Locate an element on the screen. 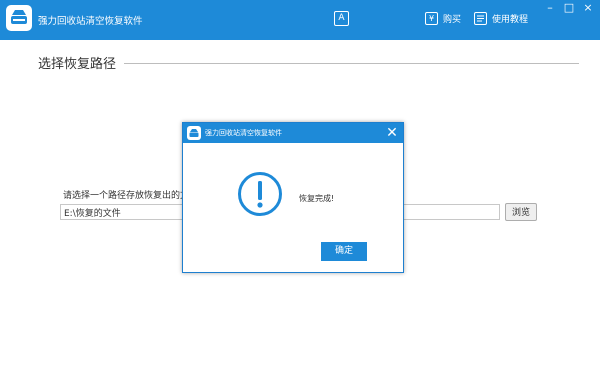  path-prompt-label: 请选择一个路径存放恢复出的文 is located at coordinates (126, 196).